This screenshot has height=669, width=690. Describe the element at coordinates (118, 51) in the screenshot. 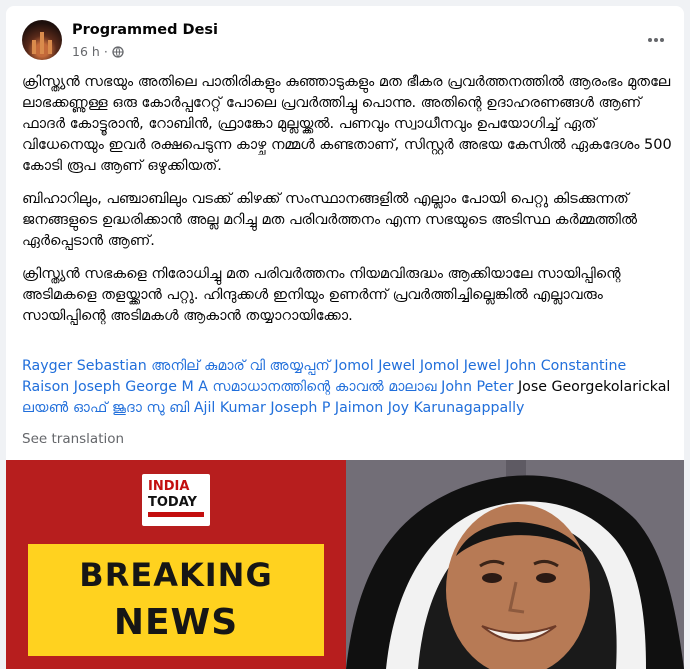

I see `globe-icon` at that location.